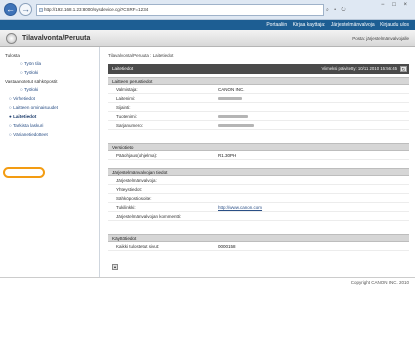  Describe the element at coordinates (258, 116) in the screenshot. I see `info-row: Tuotenimi:` at that location.